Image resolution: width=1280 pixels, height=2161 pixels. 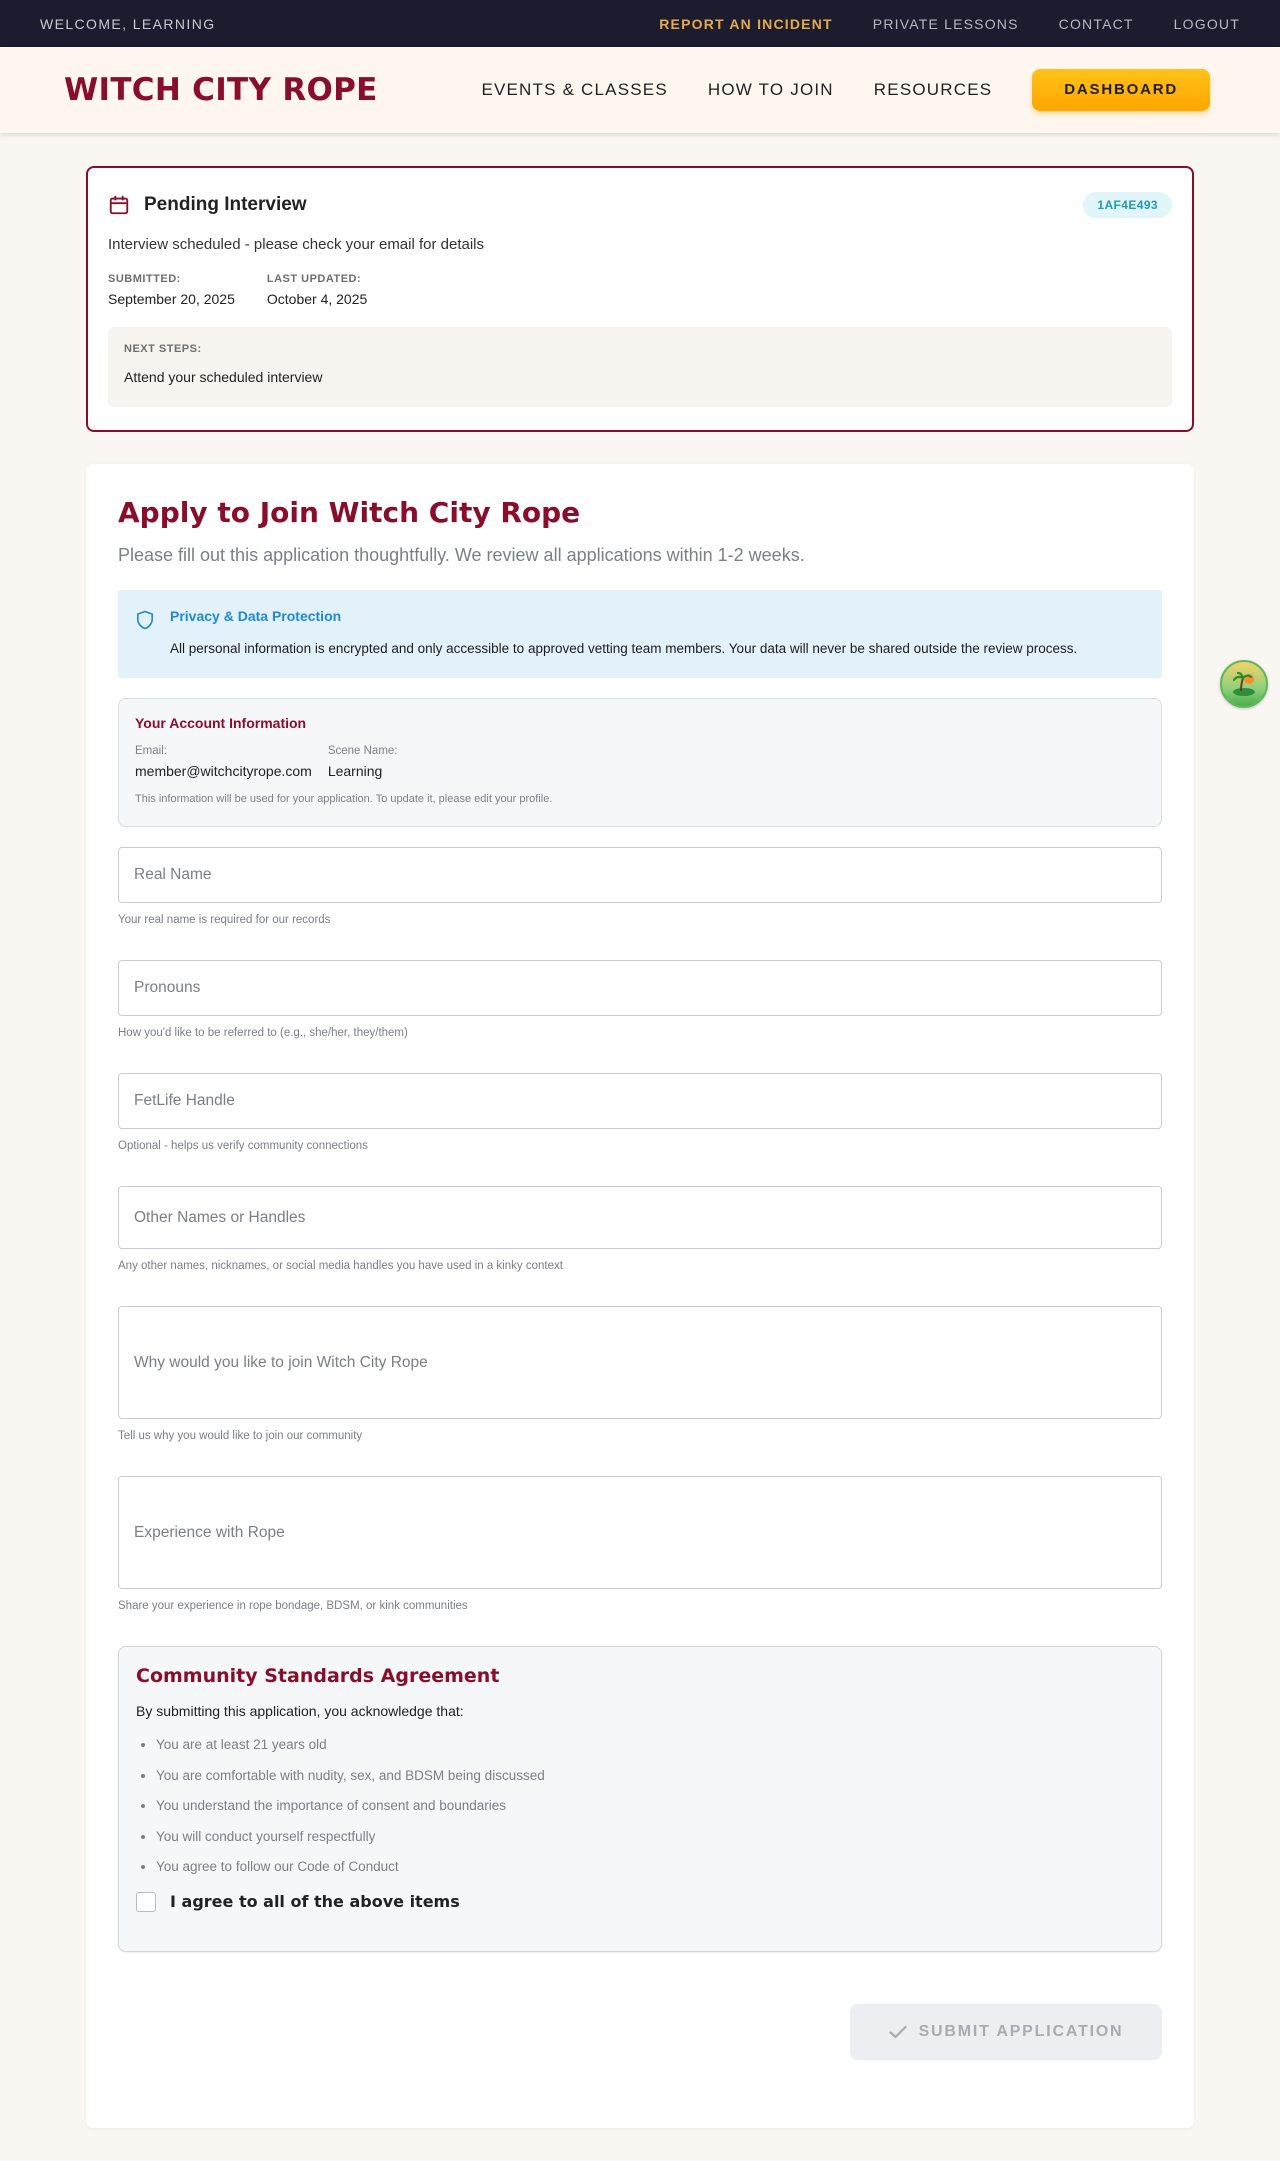 What do you see at coordinates (225, 204) in the screenshot?
I see `status-title: Pending Interview` at bounding box center [225, 204].